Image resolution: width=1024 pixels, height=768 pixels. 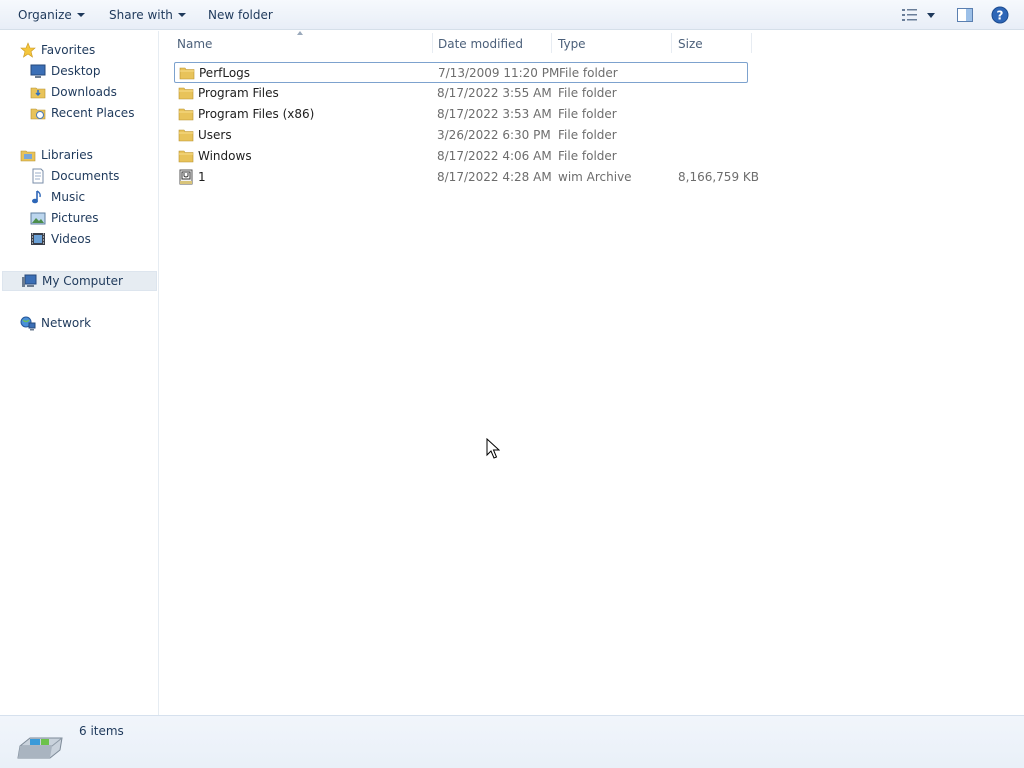 I want to click on file-name: PerfLogs, so click(x=225, y=73).